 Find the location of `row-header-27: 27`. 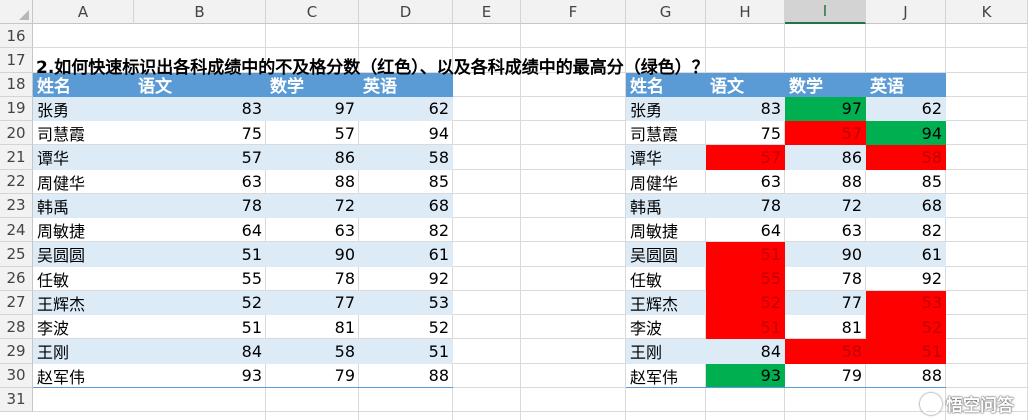

row-header-27: 27 is located at coordinates (16, 302).